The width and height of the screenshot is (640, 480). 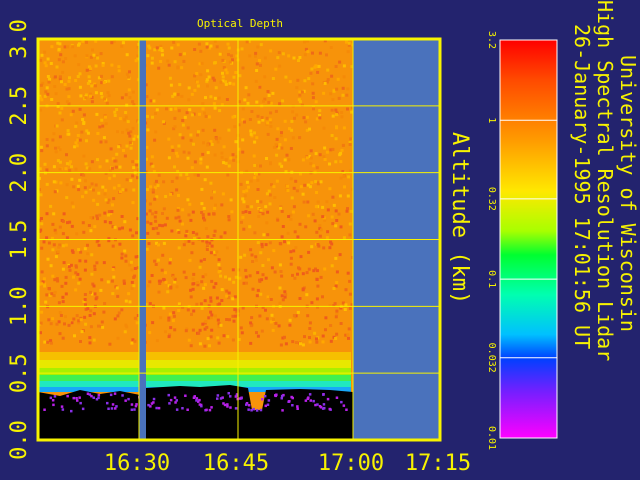 What do you see at coordinates (19, 39) in the screenshot?
I see `y-tick-label: 3.0` at bounding box center [19, 39].